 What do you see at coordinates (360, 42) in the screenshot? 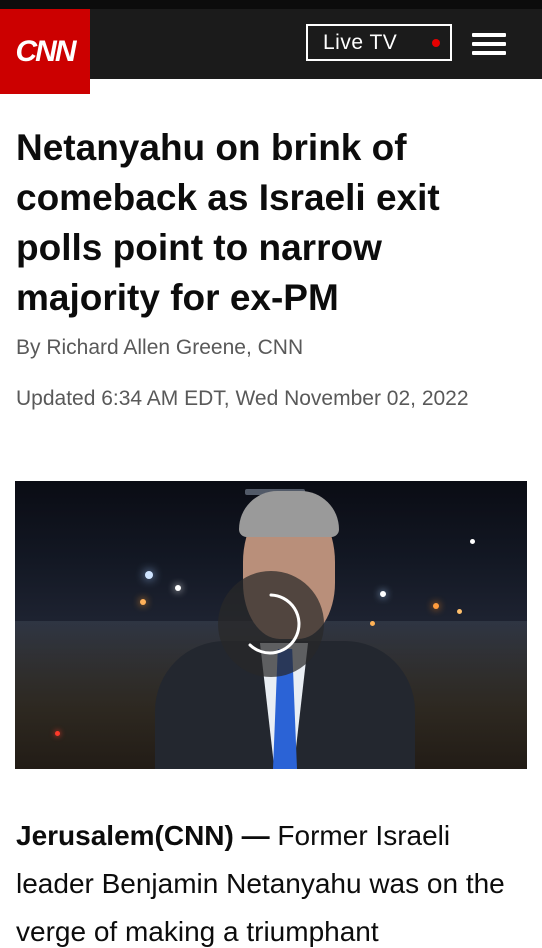
I see `live-tv-label: Live TV` at bounding box center [360, 42].